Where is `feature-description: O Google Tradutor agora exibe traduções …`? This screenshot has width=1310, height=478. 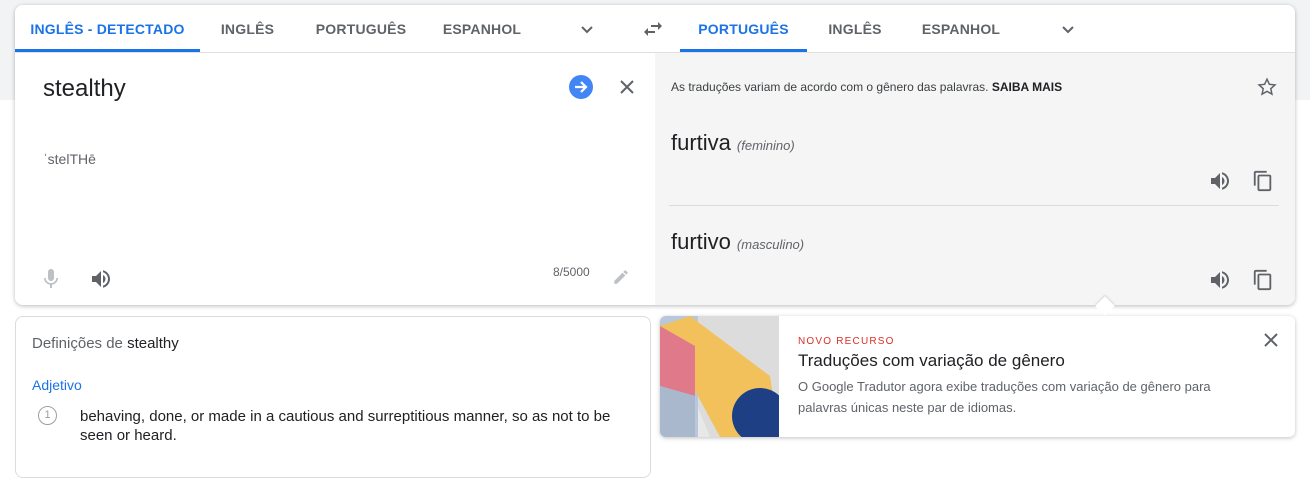
feature-description: O Google Tradutor agora exibe traduções … is located at coordinates (1004, 397).